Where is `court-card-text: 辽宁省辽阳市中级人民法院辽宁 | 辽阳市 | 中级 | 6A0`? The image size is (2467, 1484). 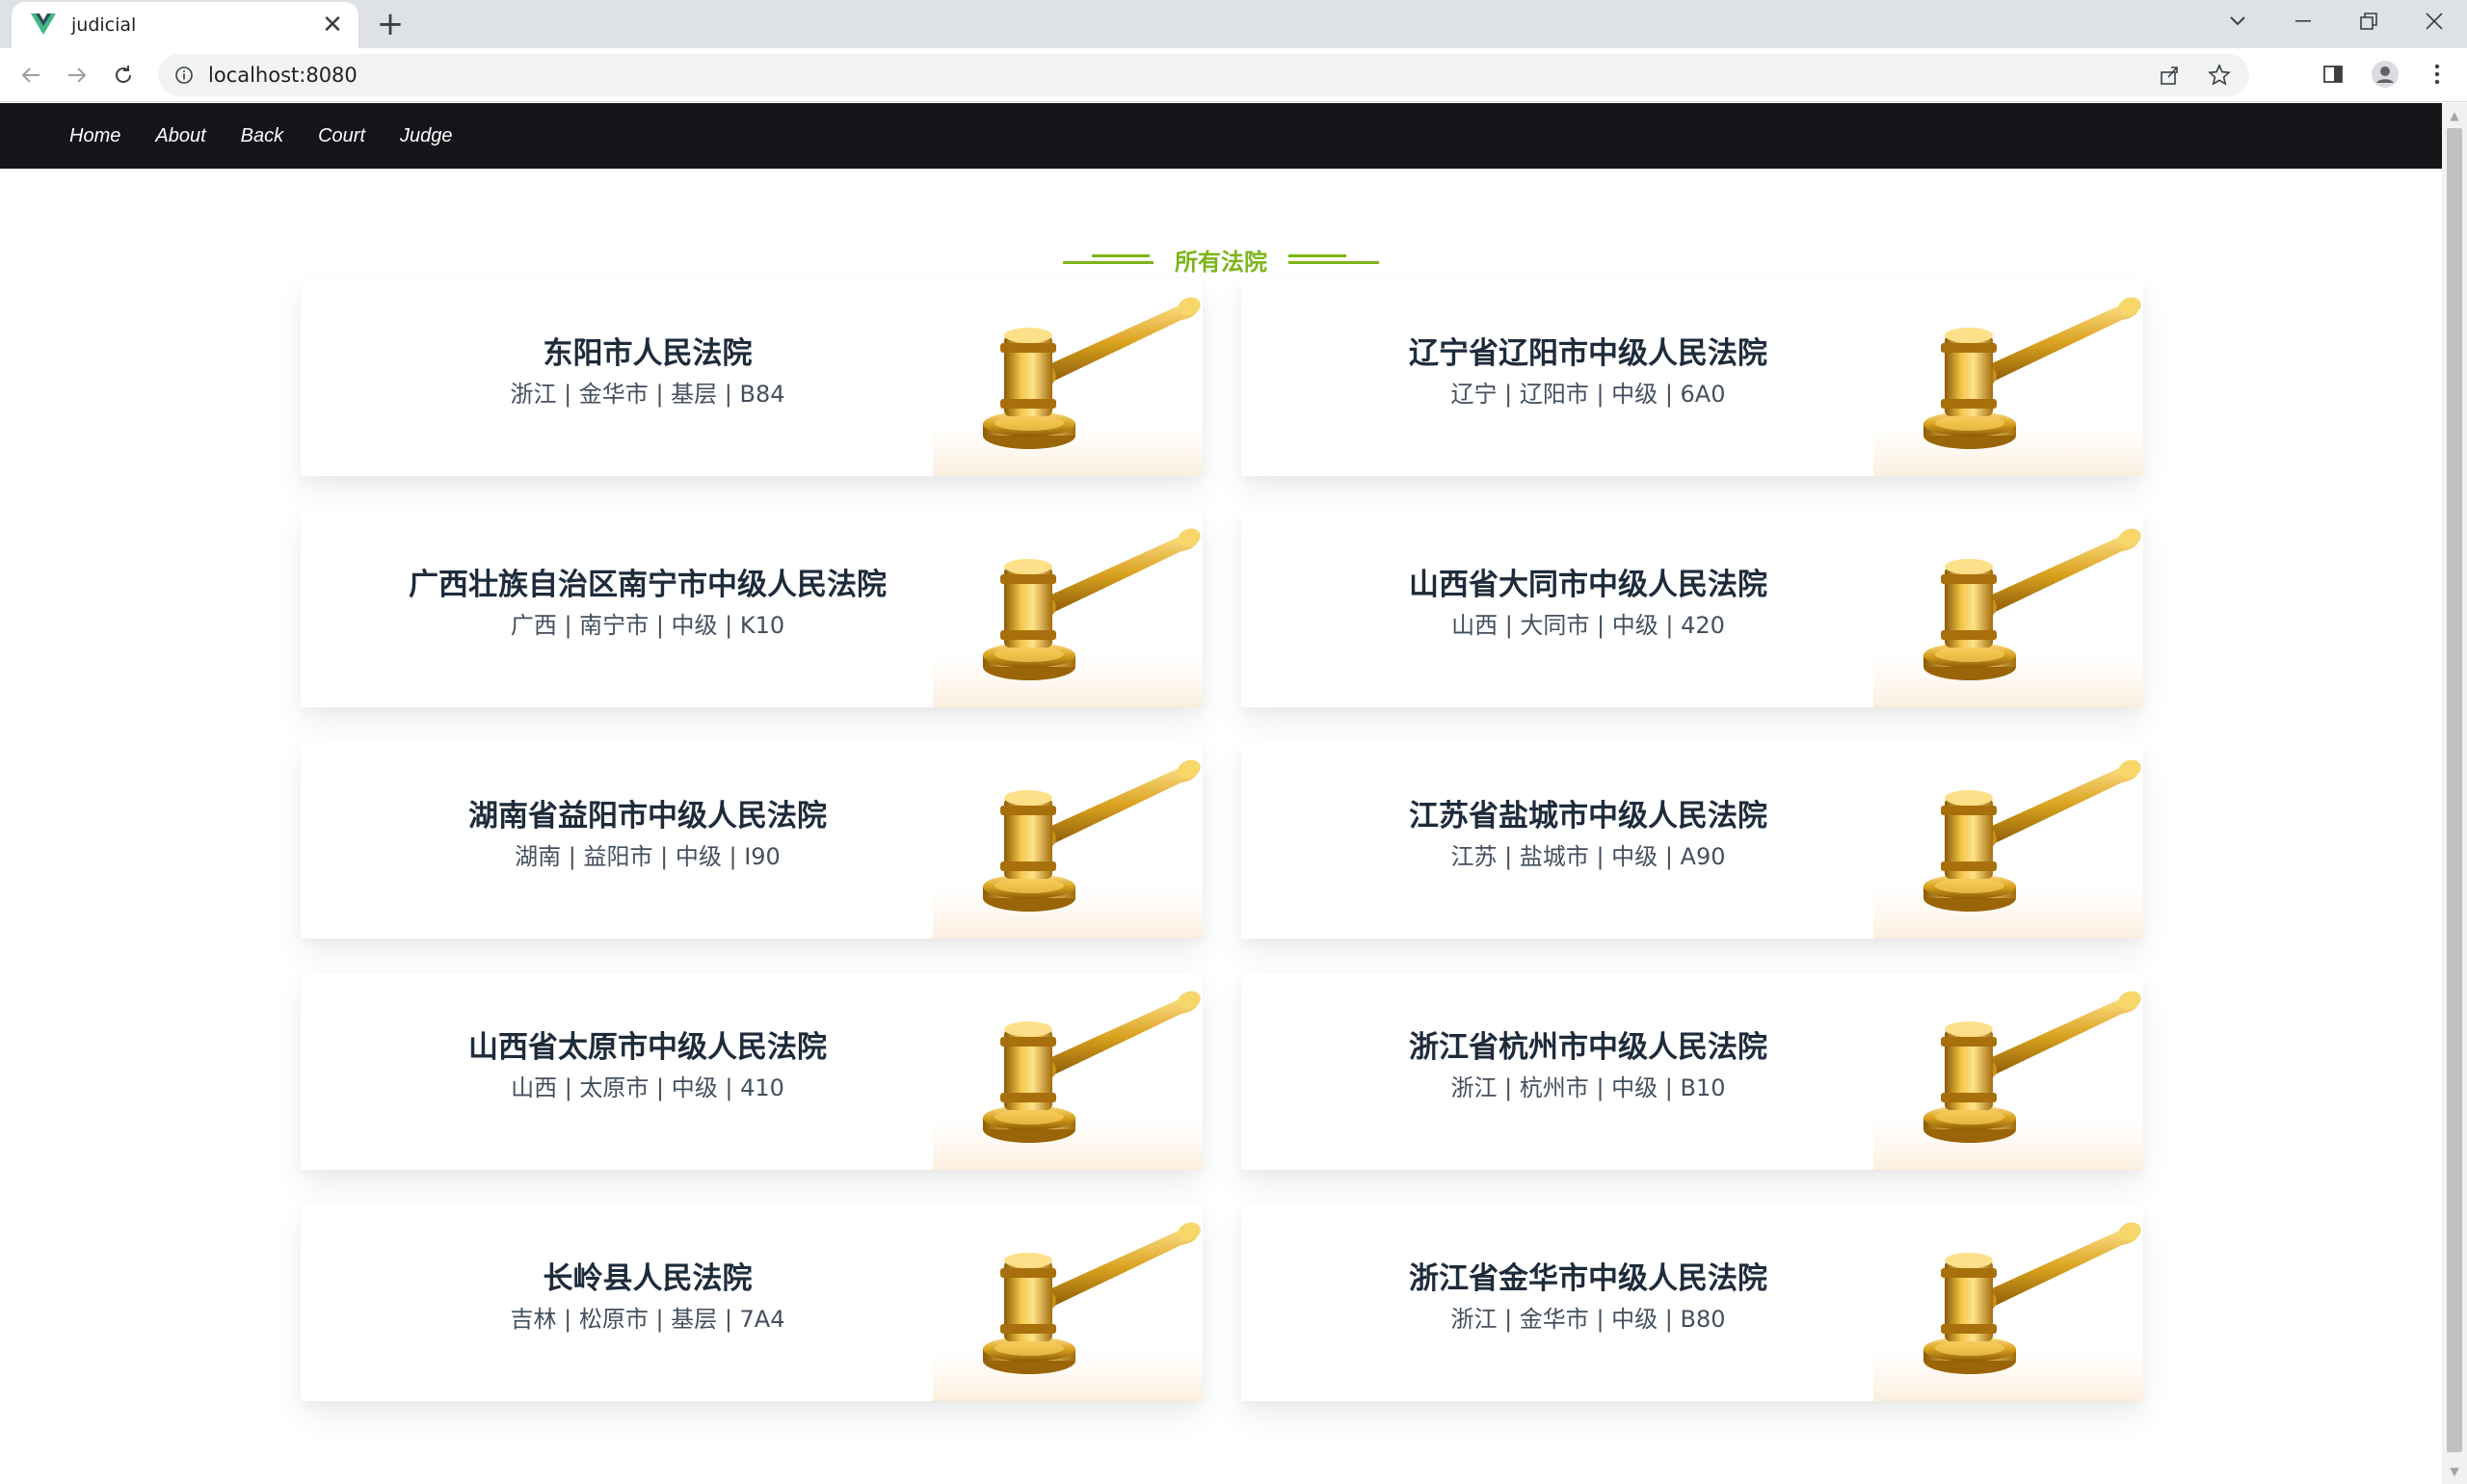
court-card-text: 辽宁省辽阳市中级人民法院辽宁 | 辽阳市 | 中级 | 6A0 is located at coordinates (1588, 372).